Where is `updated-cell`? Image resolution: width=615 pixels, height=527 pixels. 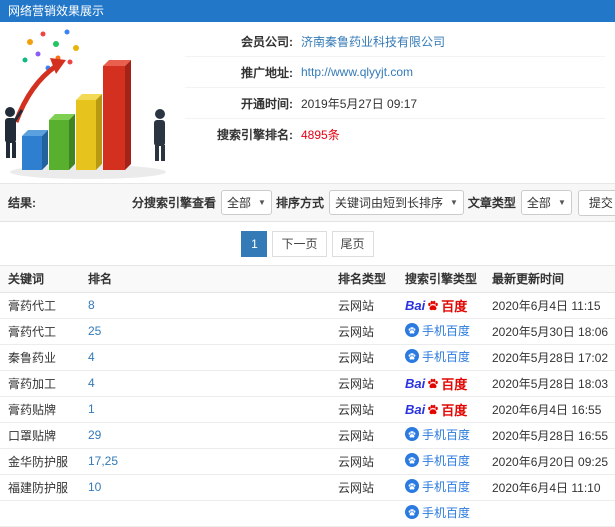
updated-cell is located at coordinates (549, 513).